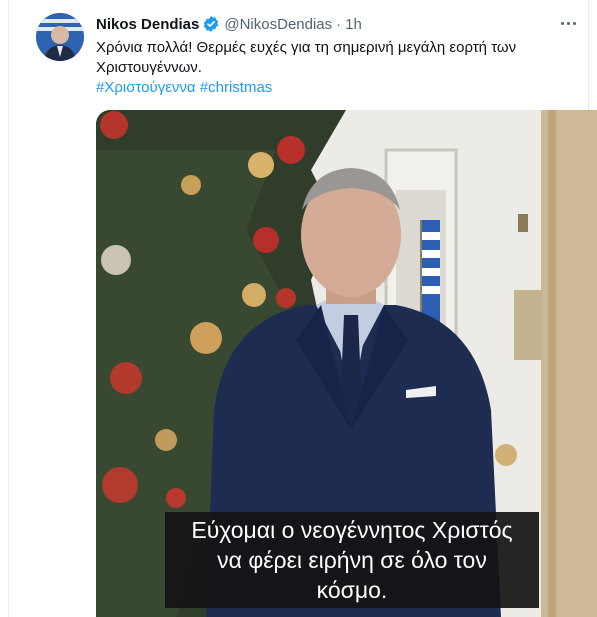  I want to click on subtitle-line: να φέρει ειρήνη σε όλο τον, so click(352, 560).